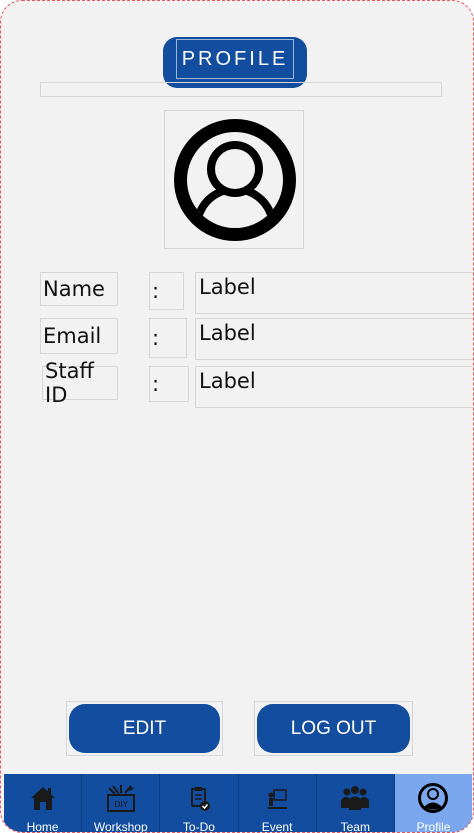  I want to click on nav-label-event: Event, so click(277, 826).